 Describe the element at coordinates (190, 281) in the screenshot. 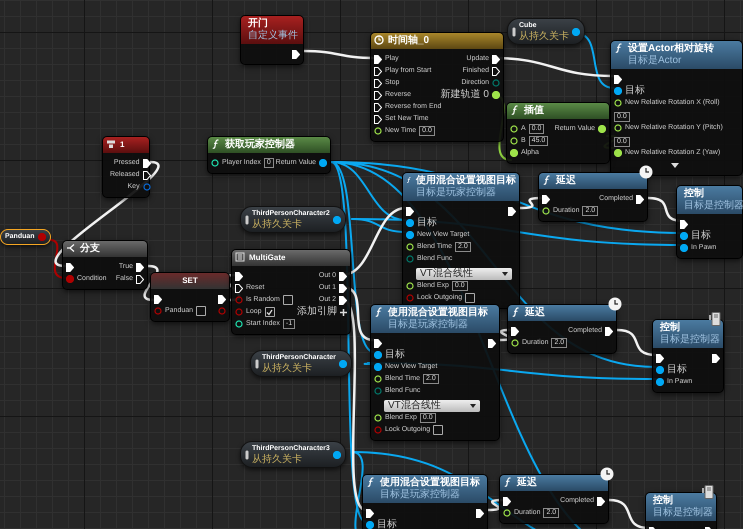

I see `node-title: SET` at that location.